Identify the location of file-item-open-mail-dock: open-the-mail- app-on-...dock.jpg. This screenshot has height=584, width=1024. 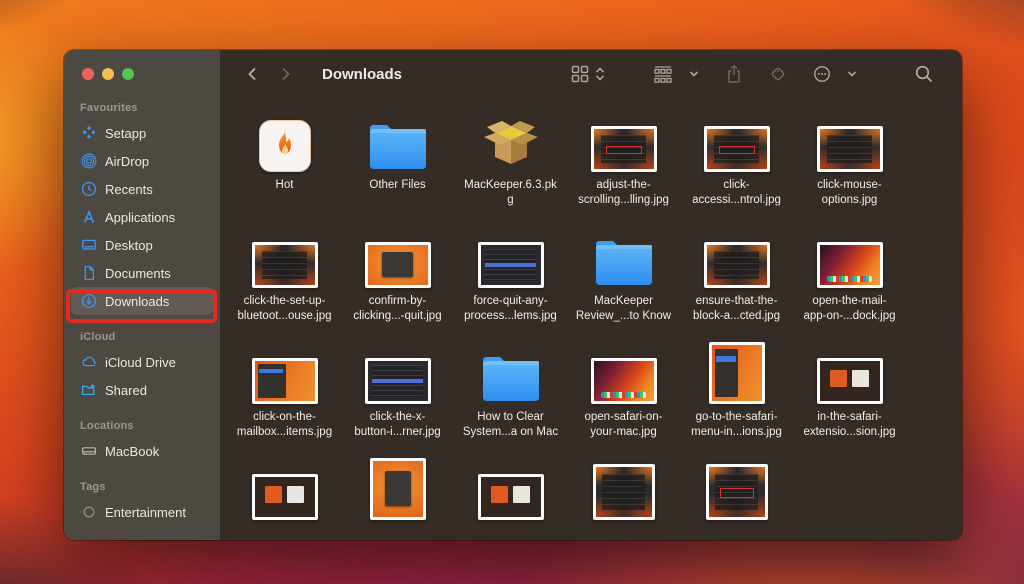
(849, 284).